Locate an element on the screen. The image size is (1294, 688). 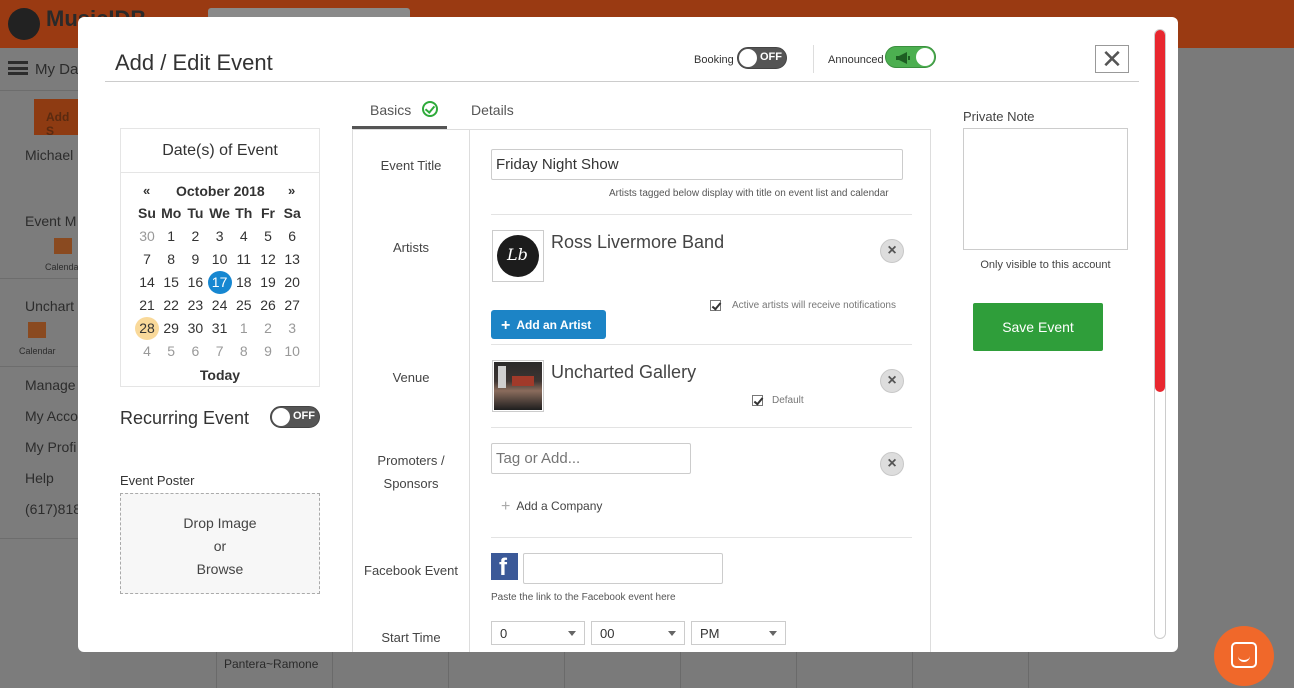
add-artist-label: Add an Artist is located at coordinates (554, 325).